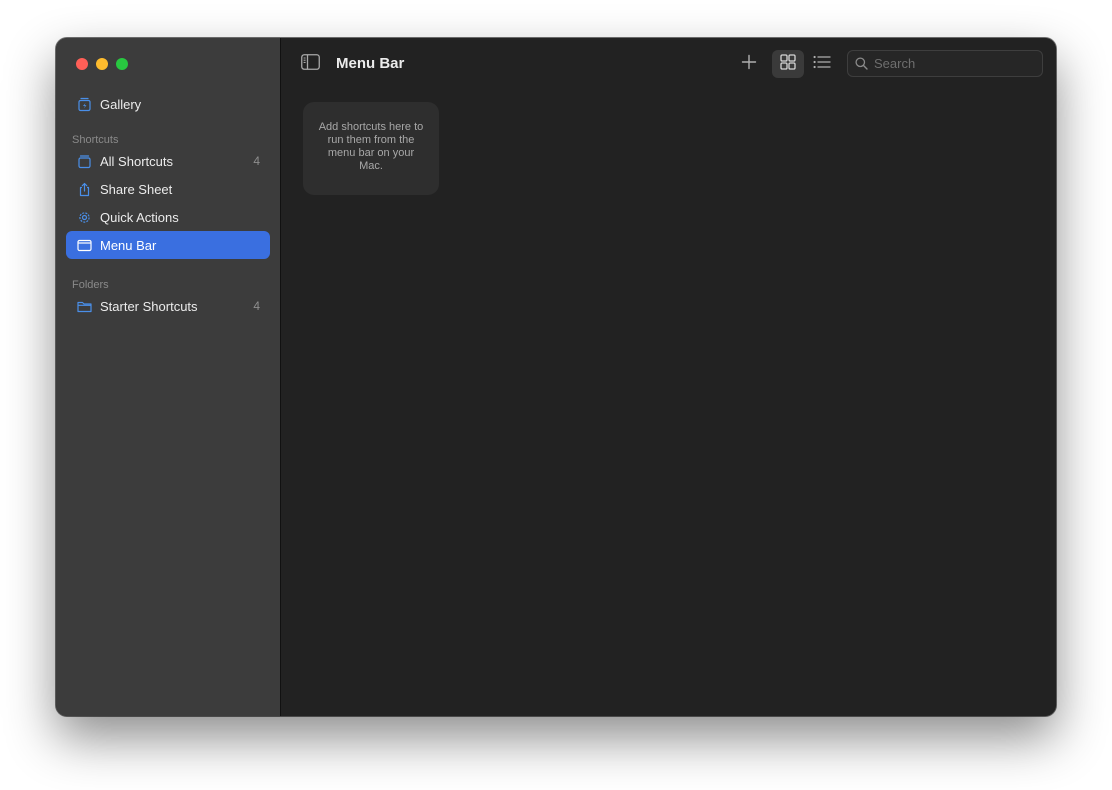 This screenshot has height=790, width=1112. I want to click on plus-icon, so click(749, 64).